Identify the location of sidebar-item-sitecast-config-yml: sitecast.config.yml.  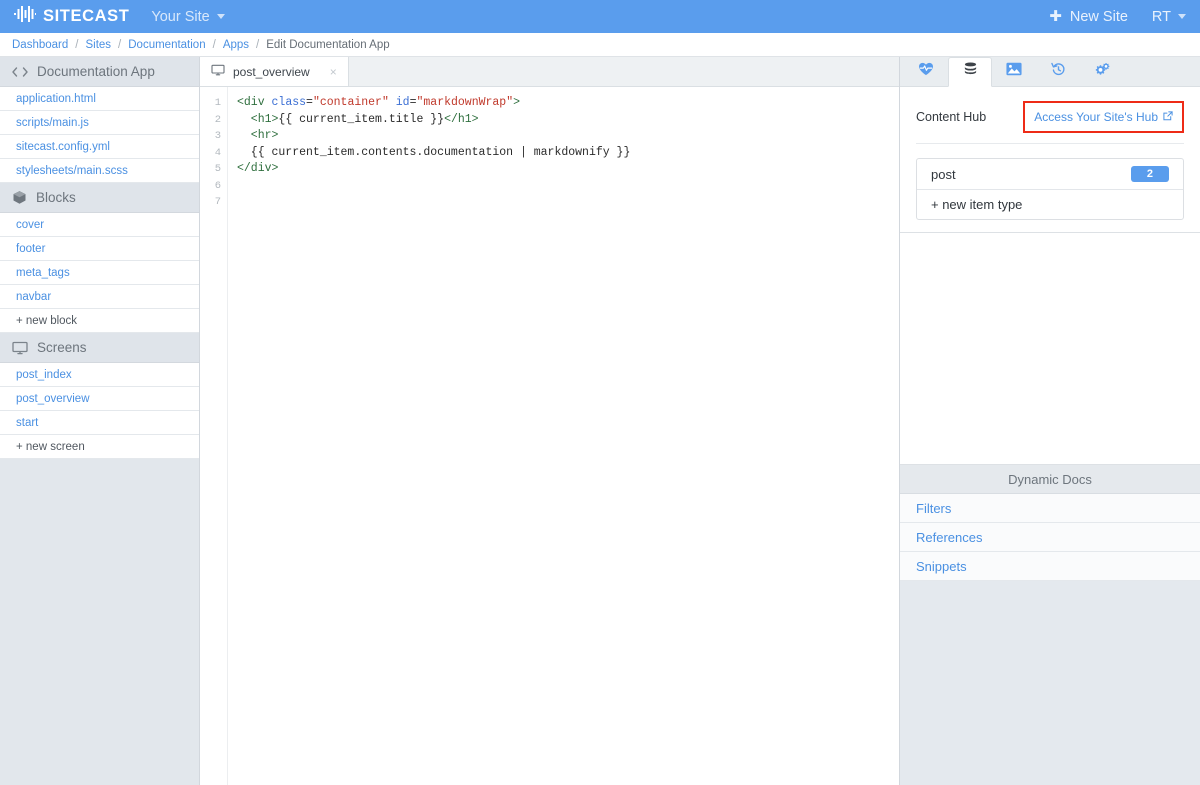
(99, 147).